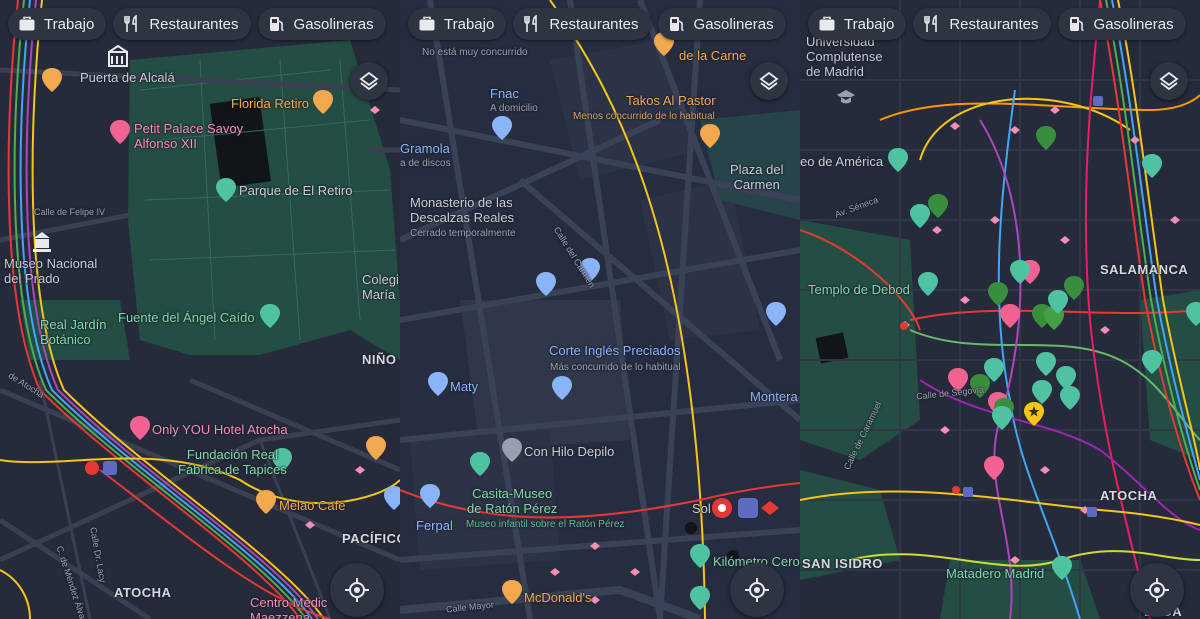  Describe the element at coordinates (644, 116) in the screenshot. I see `map-label: Menos concurrido de lo habitual` at that location.